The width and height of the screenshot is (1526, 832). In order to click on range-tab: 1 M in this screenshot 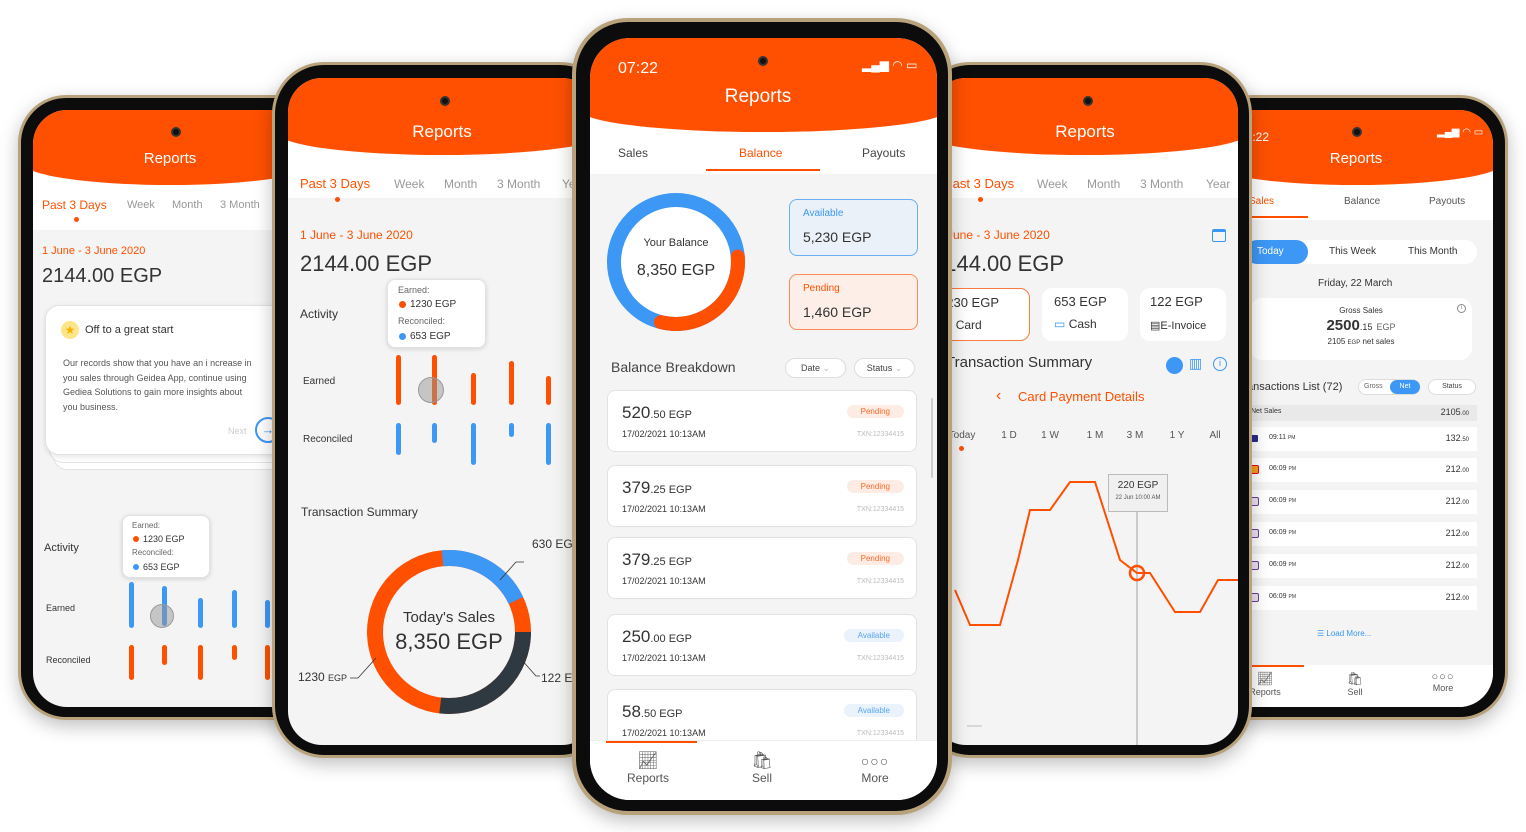, I will do `click(1095, 435)`.